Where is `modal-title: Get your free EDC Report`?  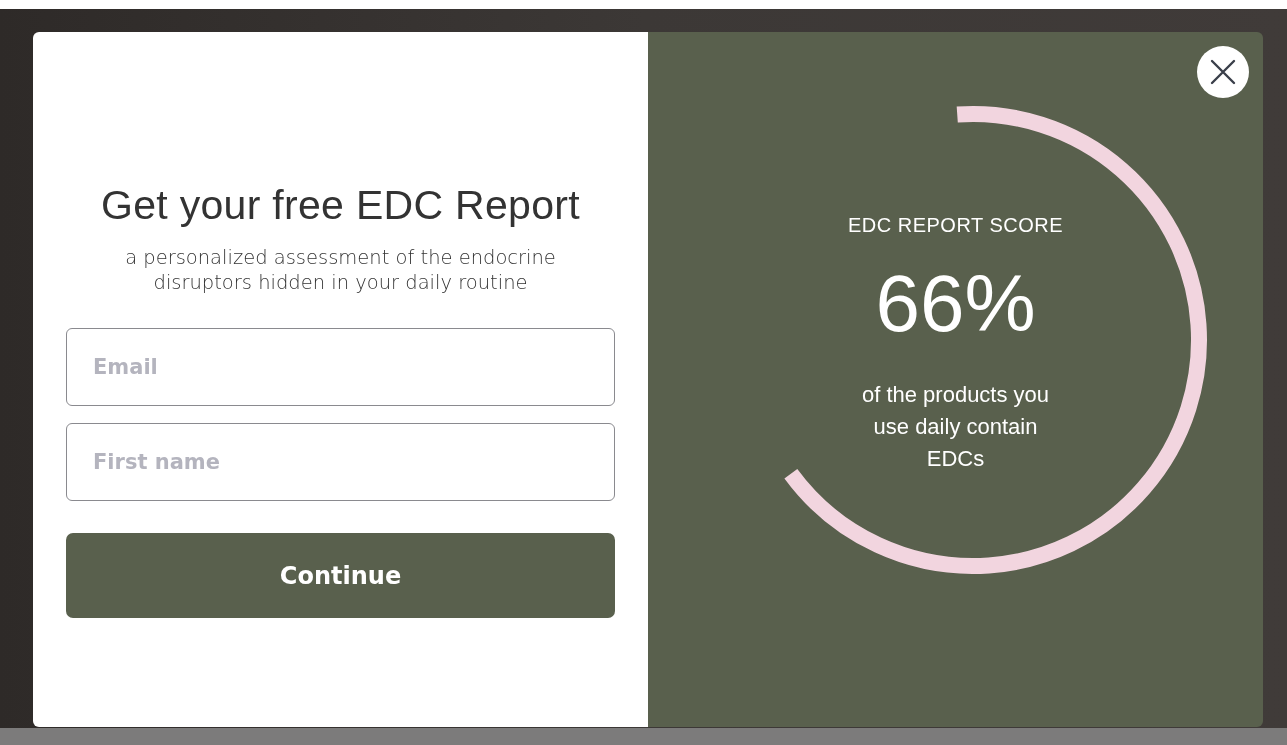
modal-title: Get your free EDC Report is located at coordinates (340, 205).